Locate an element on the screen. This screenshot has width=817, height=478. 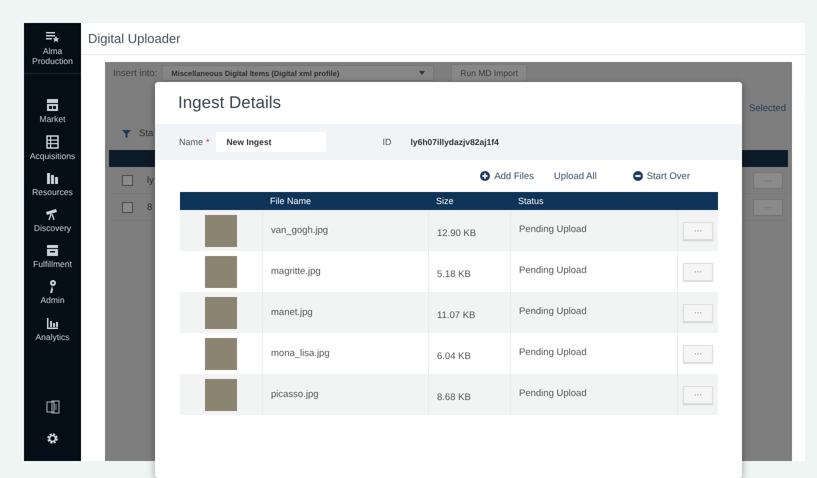
tray-icon is located at coordinates (52, 250).